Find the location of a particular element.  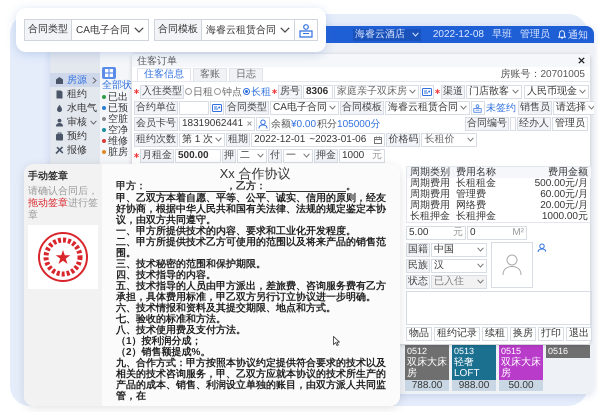

sidebar-item: 预约 is located at coordinates (75, 136).